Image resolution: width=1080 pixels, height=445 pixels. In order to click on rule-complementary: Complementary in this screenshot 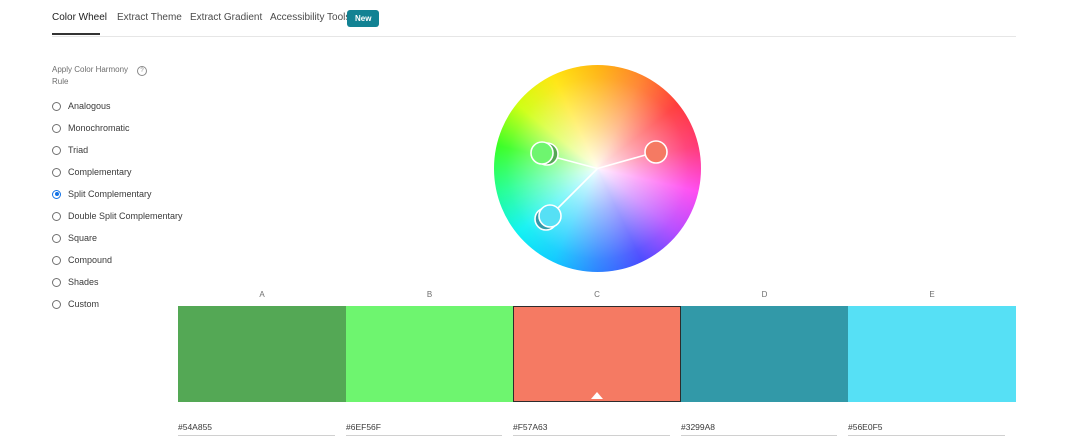, I will do `click(92, 172)`.